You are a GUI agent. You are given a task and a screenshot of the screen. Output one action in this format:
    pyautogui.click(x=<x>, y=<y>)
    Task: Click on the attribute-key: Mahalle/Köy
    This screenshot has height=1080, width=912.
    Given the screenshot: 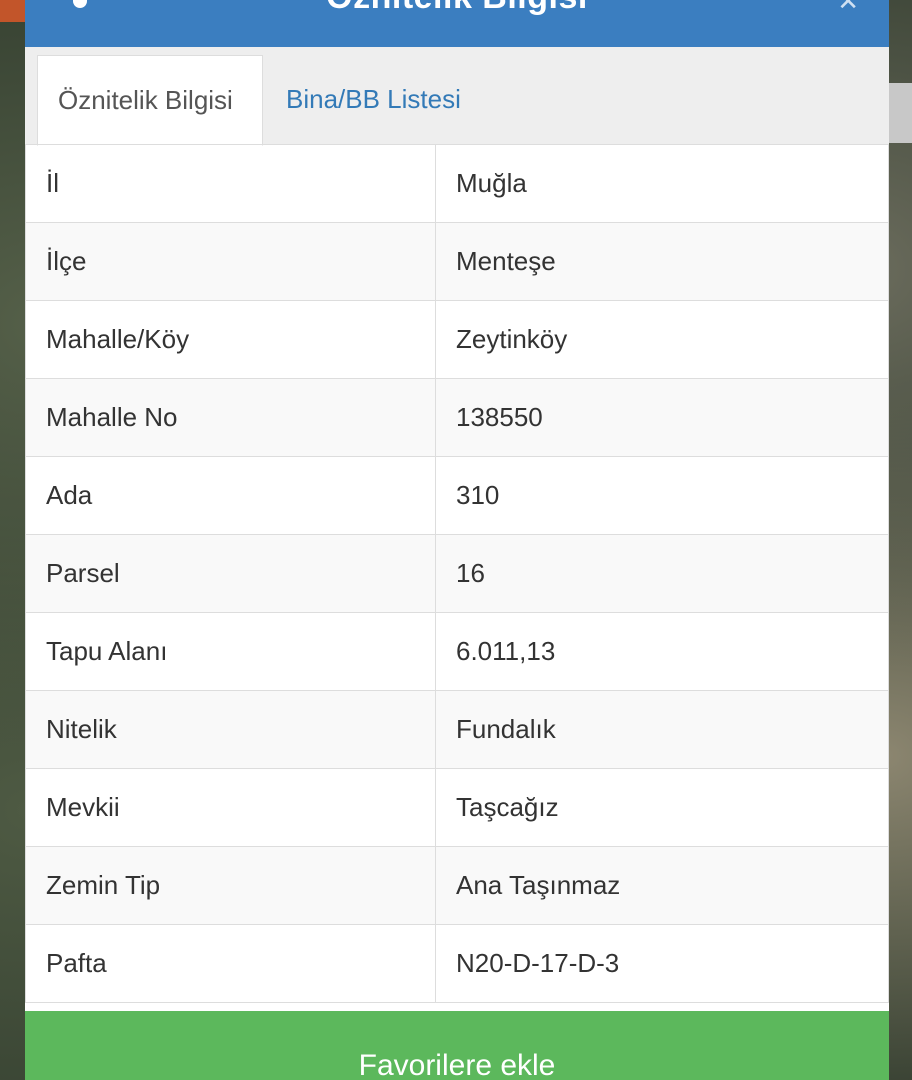 What is the action you would take?
    pyautogui.click(x=230, y=339)
    